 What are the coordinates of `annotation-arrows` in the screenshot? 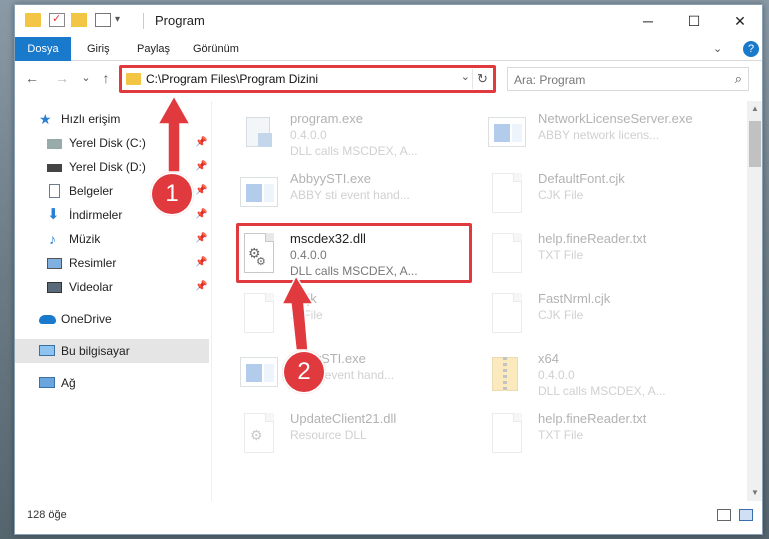 It's located at (235, 222).